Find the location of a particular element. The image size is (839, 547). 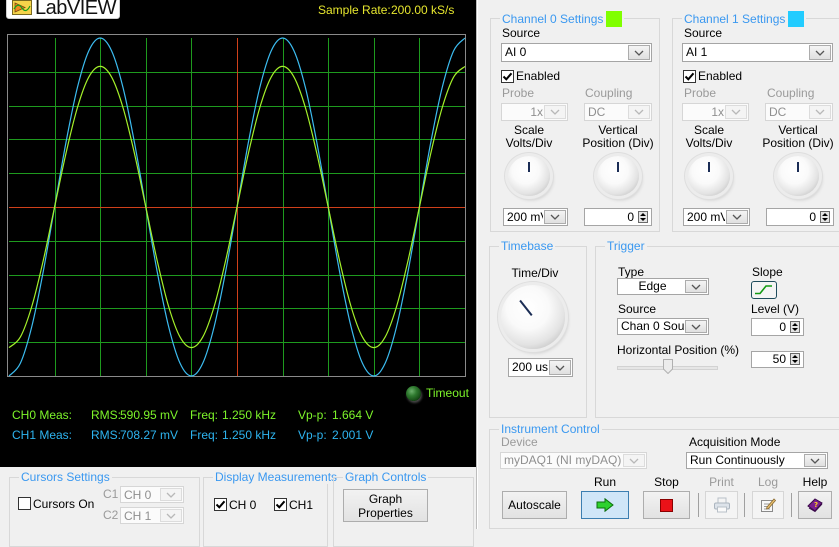

acquisition-mode-dropdown: Run Continuously is located at coordinates (757, 460).